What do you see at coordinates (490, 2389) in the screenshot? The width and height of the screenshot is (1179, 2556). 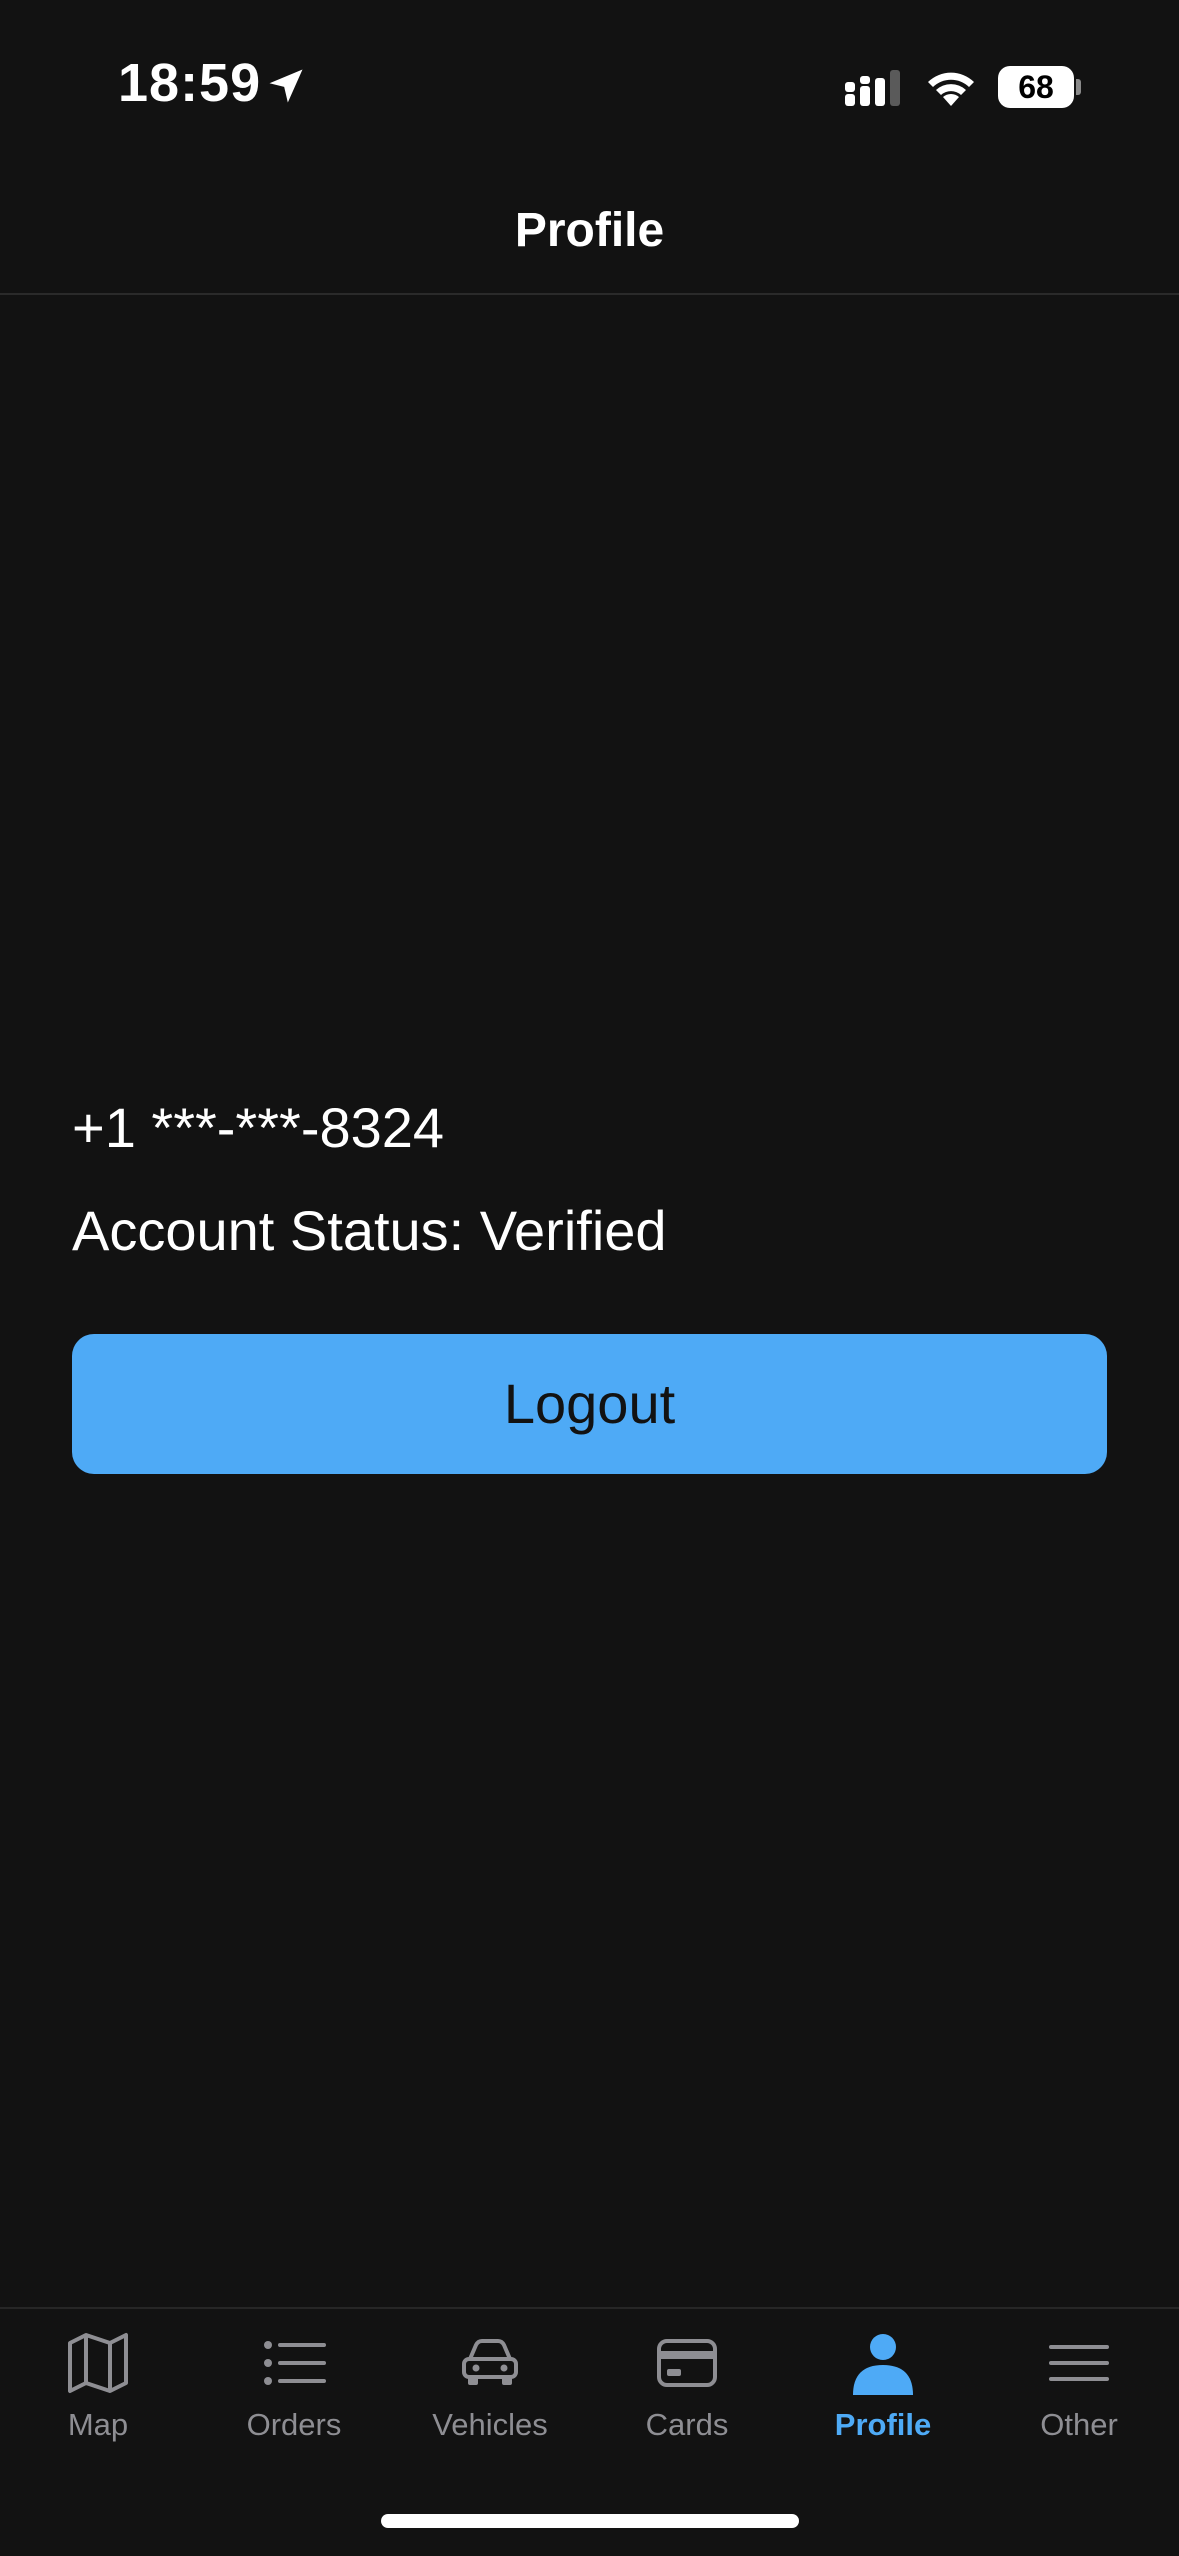 I see `tab-vehicles: Vehicles` at bounding box center [490, 2389].